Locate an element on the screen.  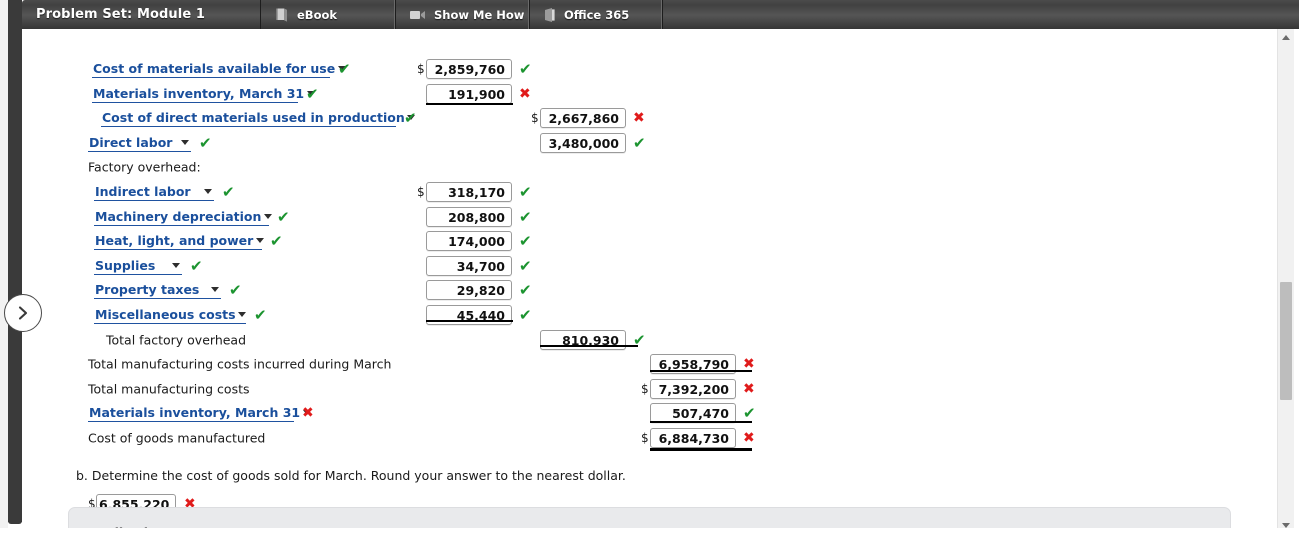
tab-show-me-how: Show Me How is located at coordinates (462, 14).